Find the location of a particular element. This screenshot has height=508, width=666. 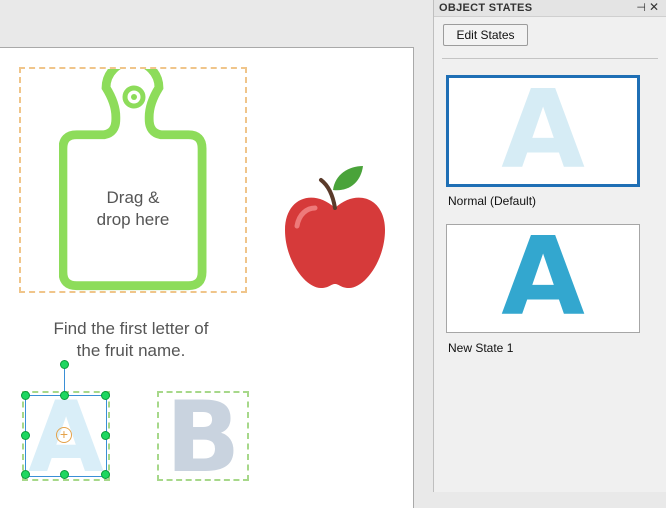

resize-handle-ne is located at coordinates (105, 395).